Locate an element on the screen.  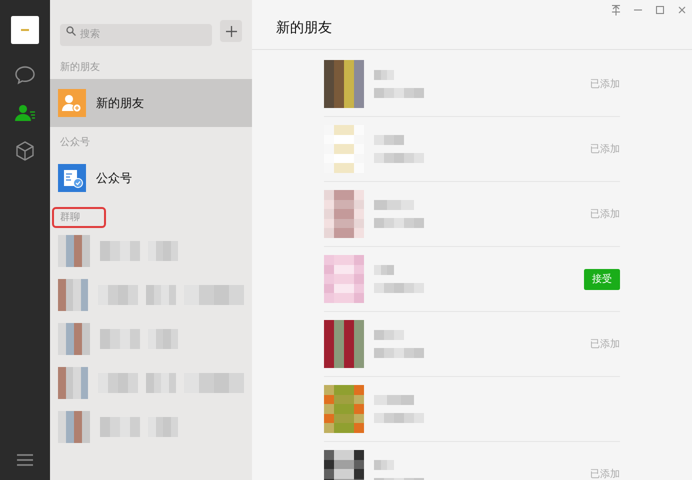
chat-icon is located at coordinates (25, 75).